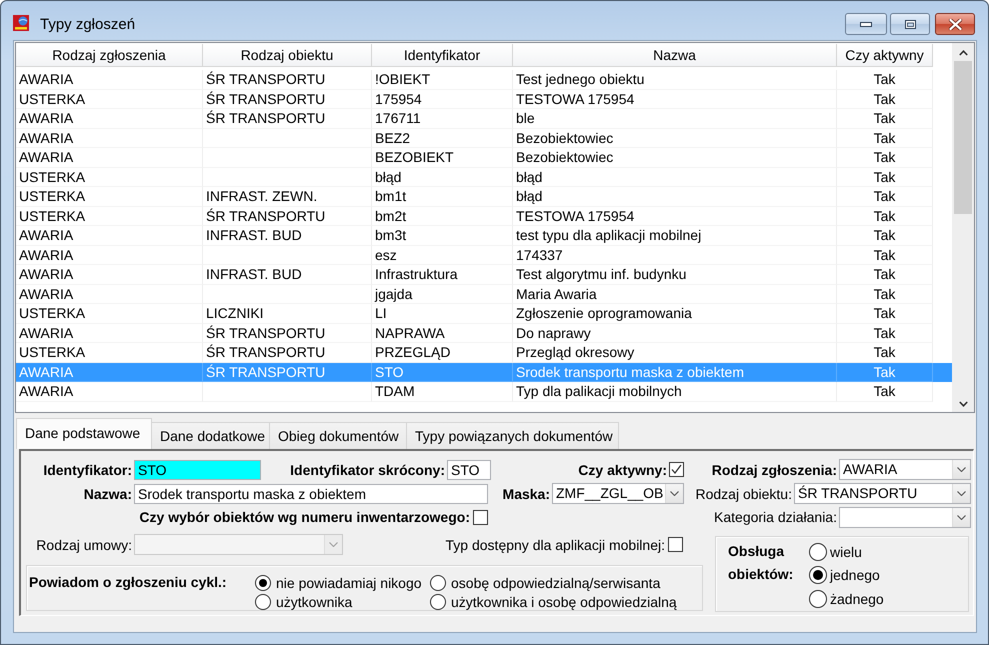 The width and height of the screenshot is (989, 645). What do you see at coordinates (761, 563) in the screenshot?
I see `group-label: Obsługa obiektów:` at bounding box center [761, 563].